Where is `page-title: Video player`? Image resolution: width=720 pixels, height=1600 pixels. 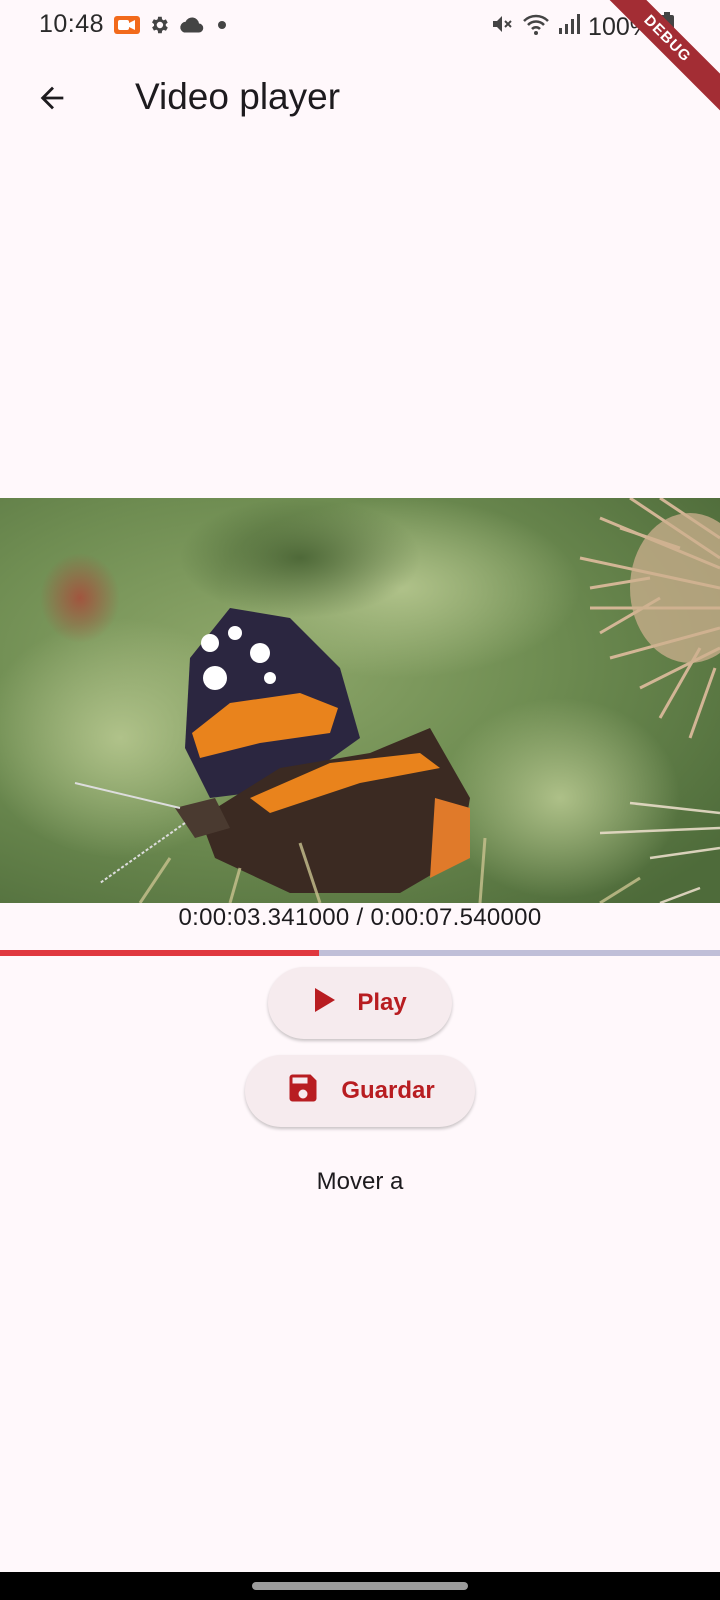
page-title: Video player is located at coordinates (238, 96).